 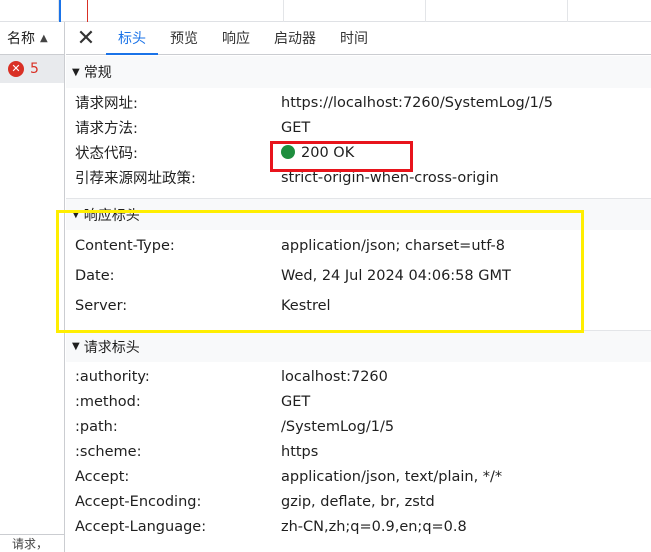 I want to click on waterfall-timeline, so click(x=325, y=11).